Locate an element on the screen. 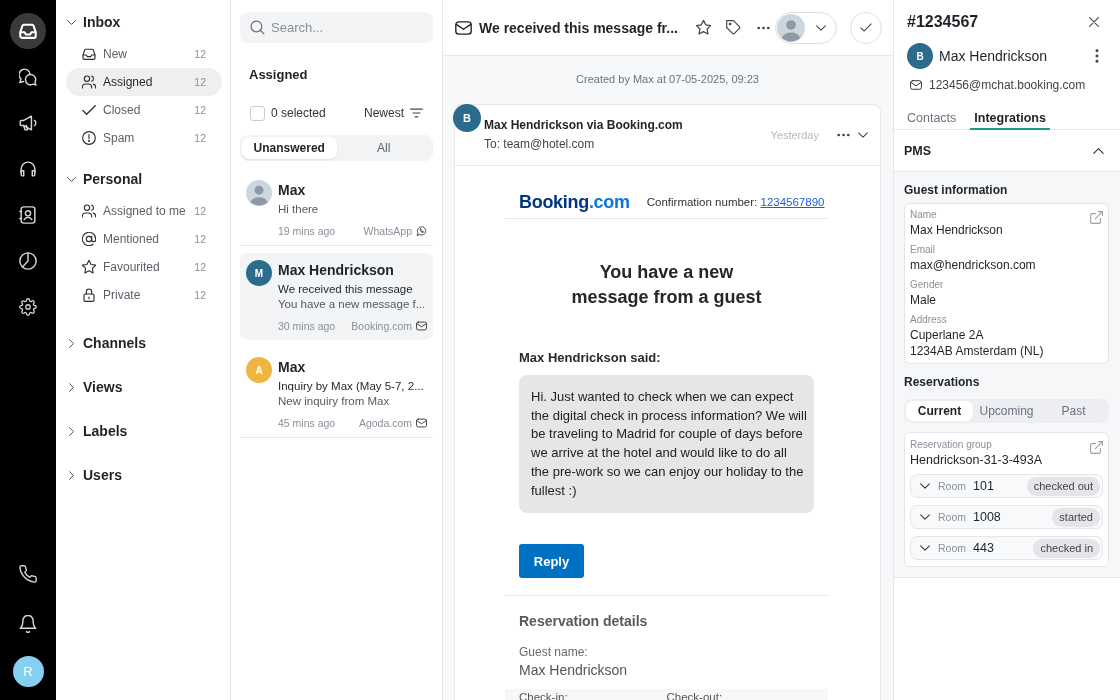  sort-button: Newest is located at coordinates (393, 113).